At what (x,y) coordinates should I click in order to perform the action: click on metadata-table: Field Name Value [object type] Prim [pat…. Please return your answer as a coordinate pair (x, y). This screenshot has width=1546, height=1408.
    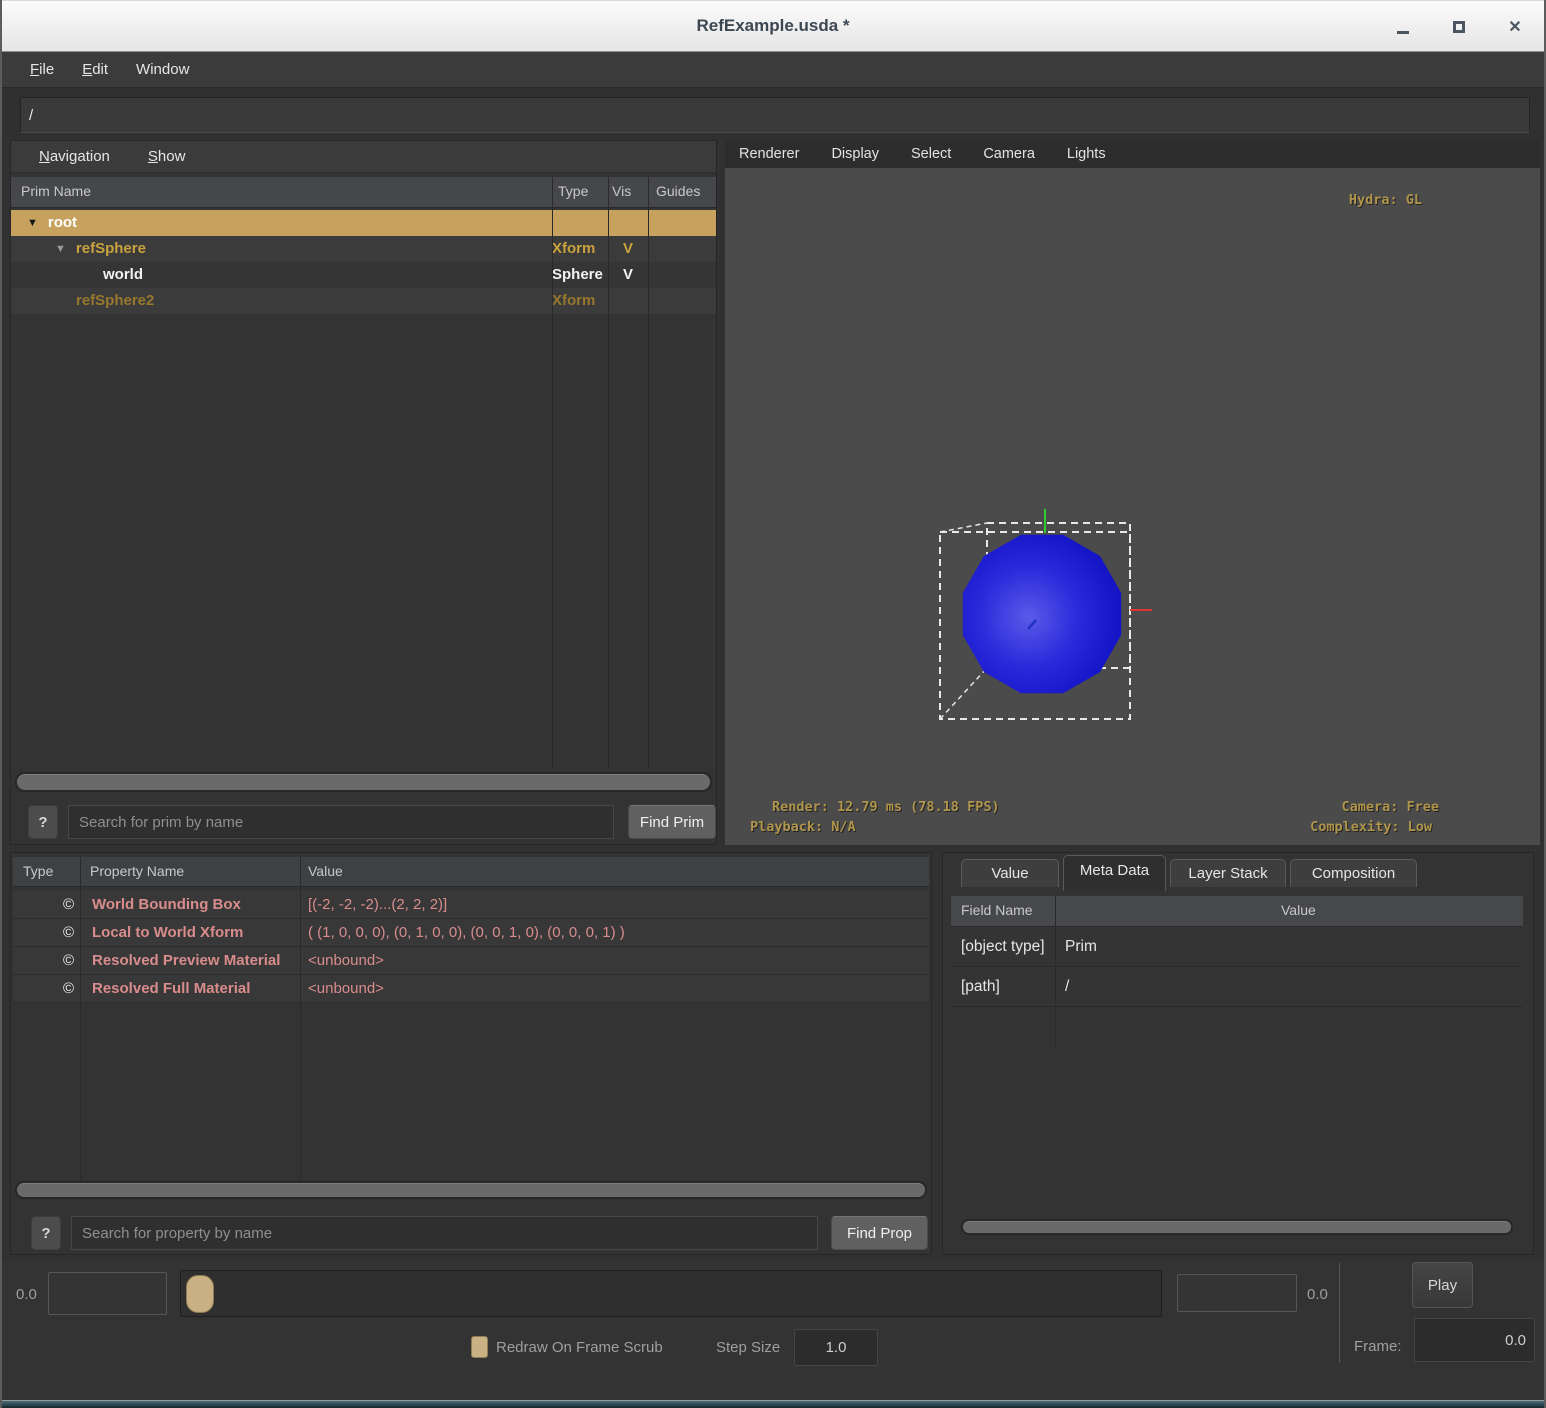
    Looking at the image, I should click on (1237, 971).